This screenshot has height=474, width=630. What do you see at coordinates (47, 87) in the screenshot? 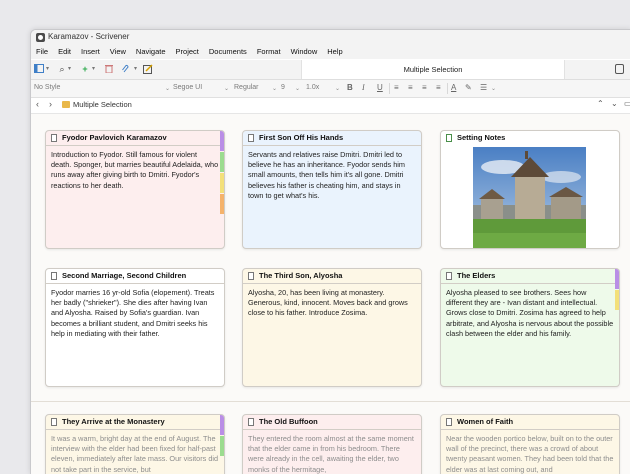
I see `style-select: No Style` at bounding box center [47, 87].